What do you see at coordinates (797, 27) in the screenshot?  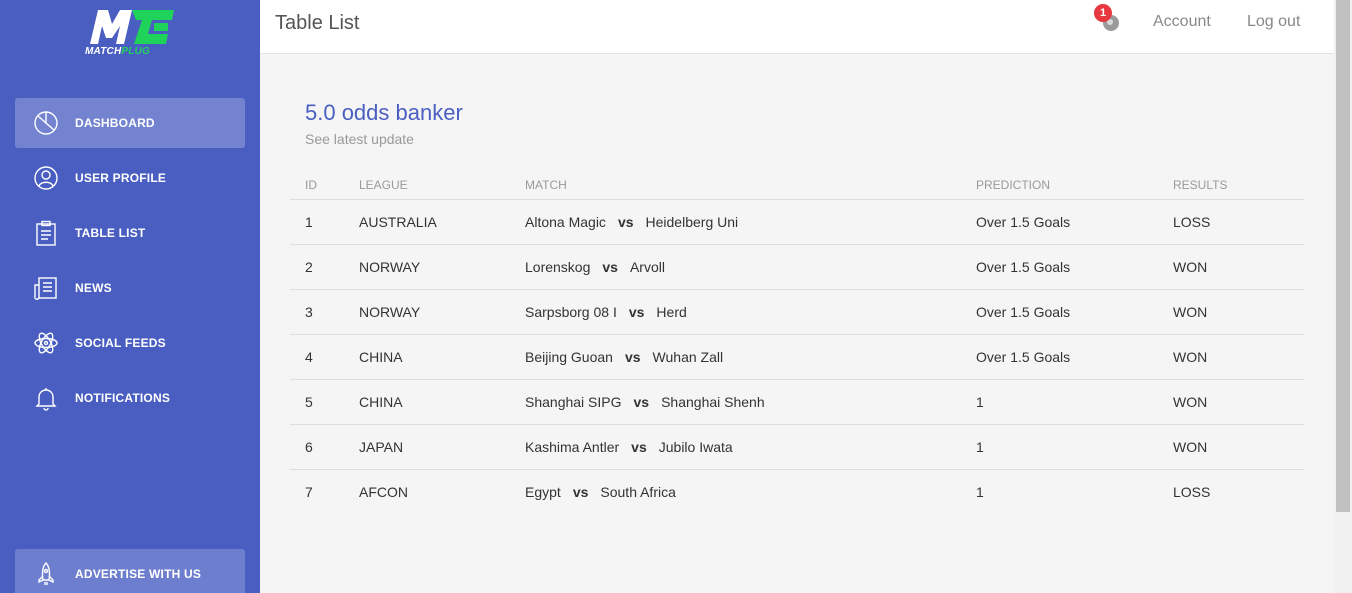 I see `top-navbar: Table List 1 Account Log out` at bounding box center [797, 27].